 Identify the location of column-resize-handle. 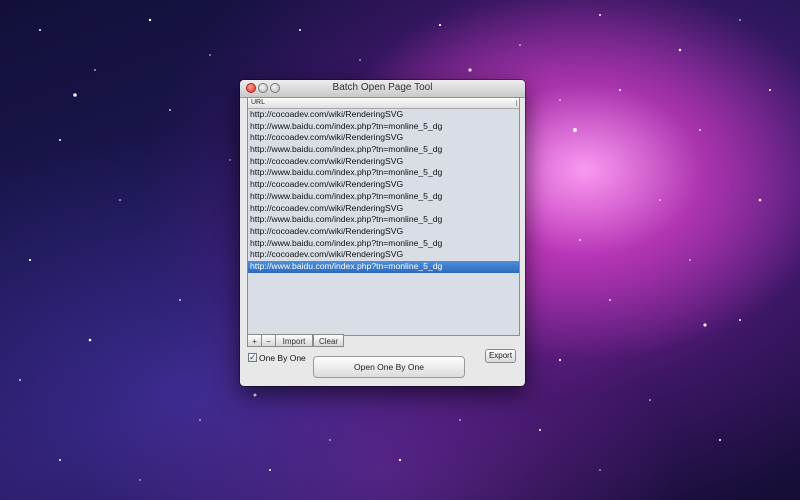
(516, 103).